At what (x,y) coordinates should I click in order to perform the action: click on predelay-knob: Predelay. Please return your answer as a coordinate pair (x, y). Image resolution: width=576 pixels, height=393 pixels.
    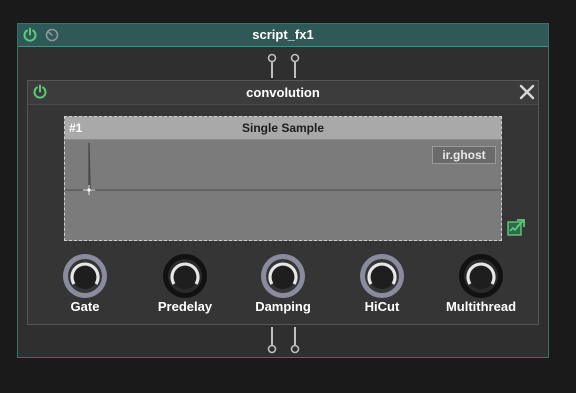
    Looking at the image, I should click on (185, 283).